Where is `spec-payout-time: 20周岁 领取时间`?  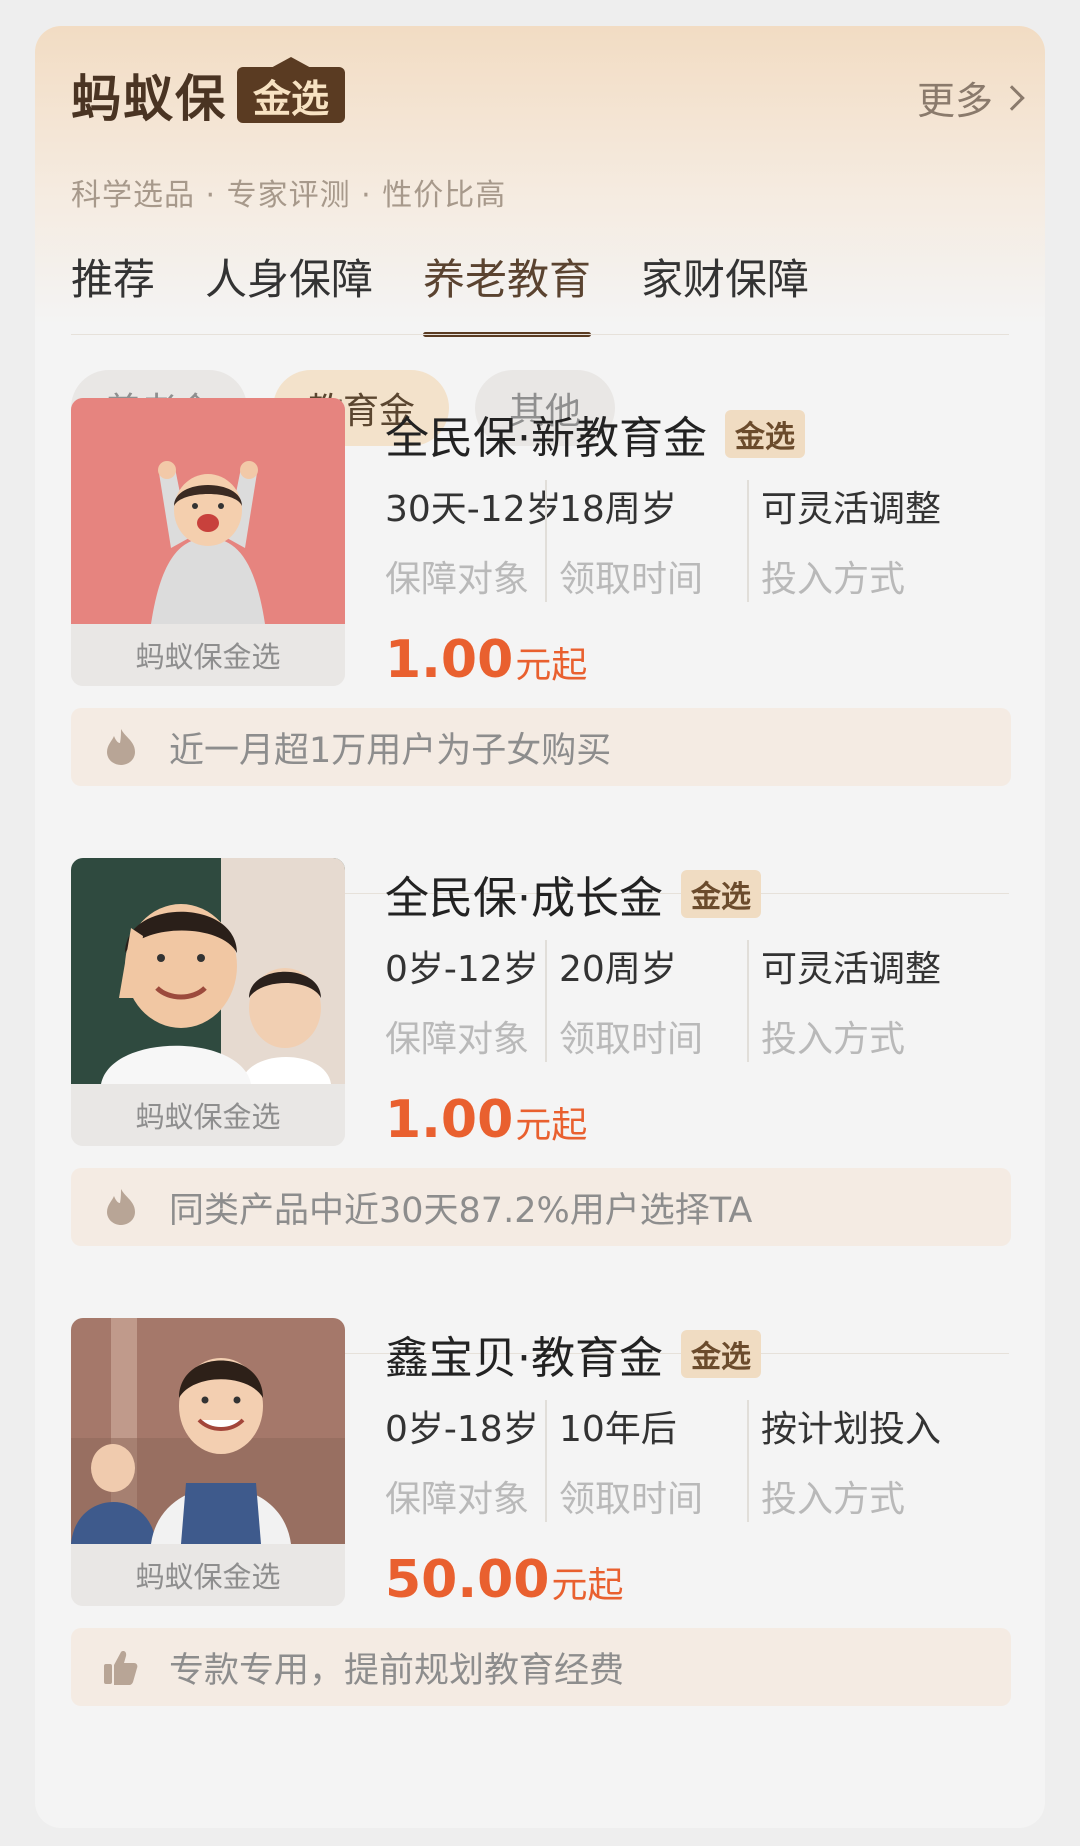 spec-payout-time: 20周岁 领取时间 is located at coordinates (624, 1001).